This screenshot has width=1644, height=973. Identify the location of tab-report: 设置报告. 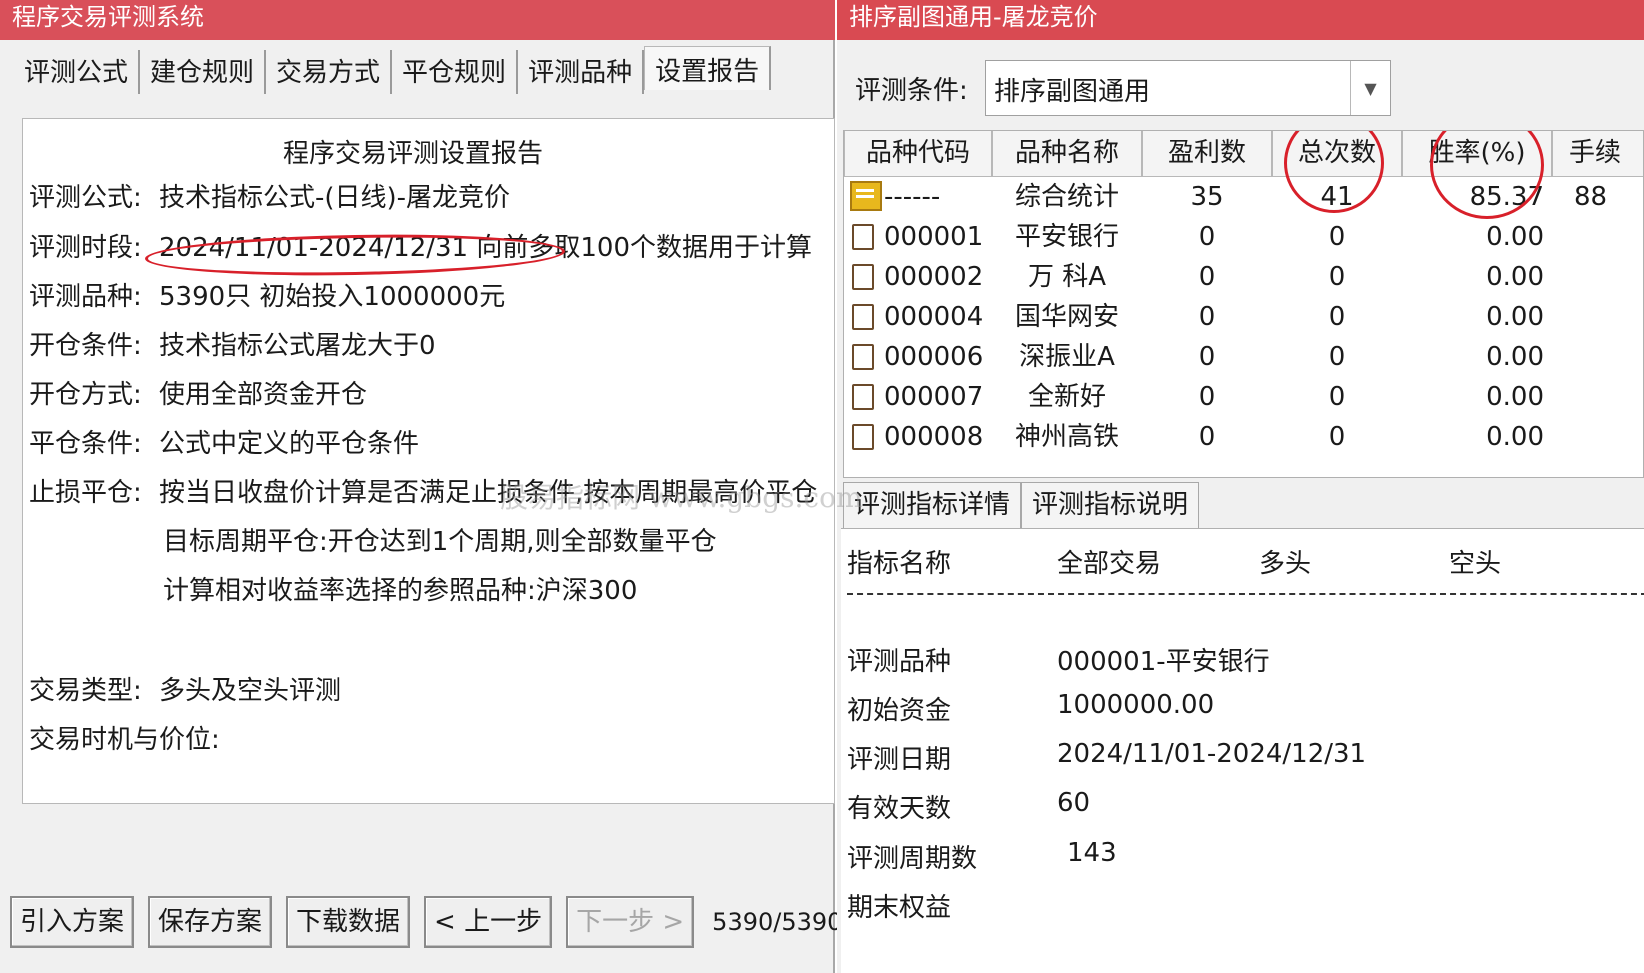
(708, 68).